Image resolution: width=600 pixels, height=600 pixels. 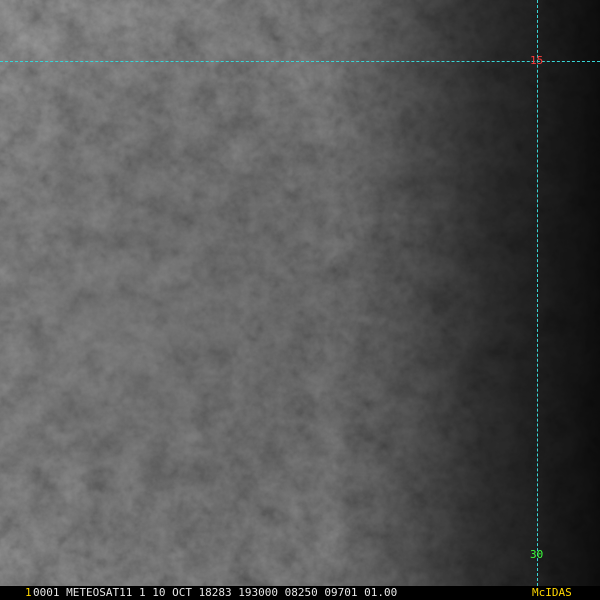 I want to click on frame-number: 1, so click(x=28, y=592).